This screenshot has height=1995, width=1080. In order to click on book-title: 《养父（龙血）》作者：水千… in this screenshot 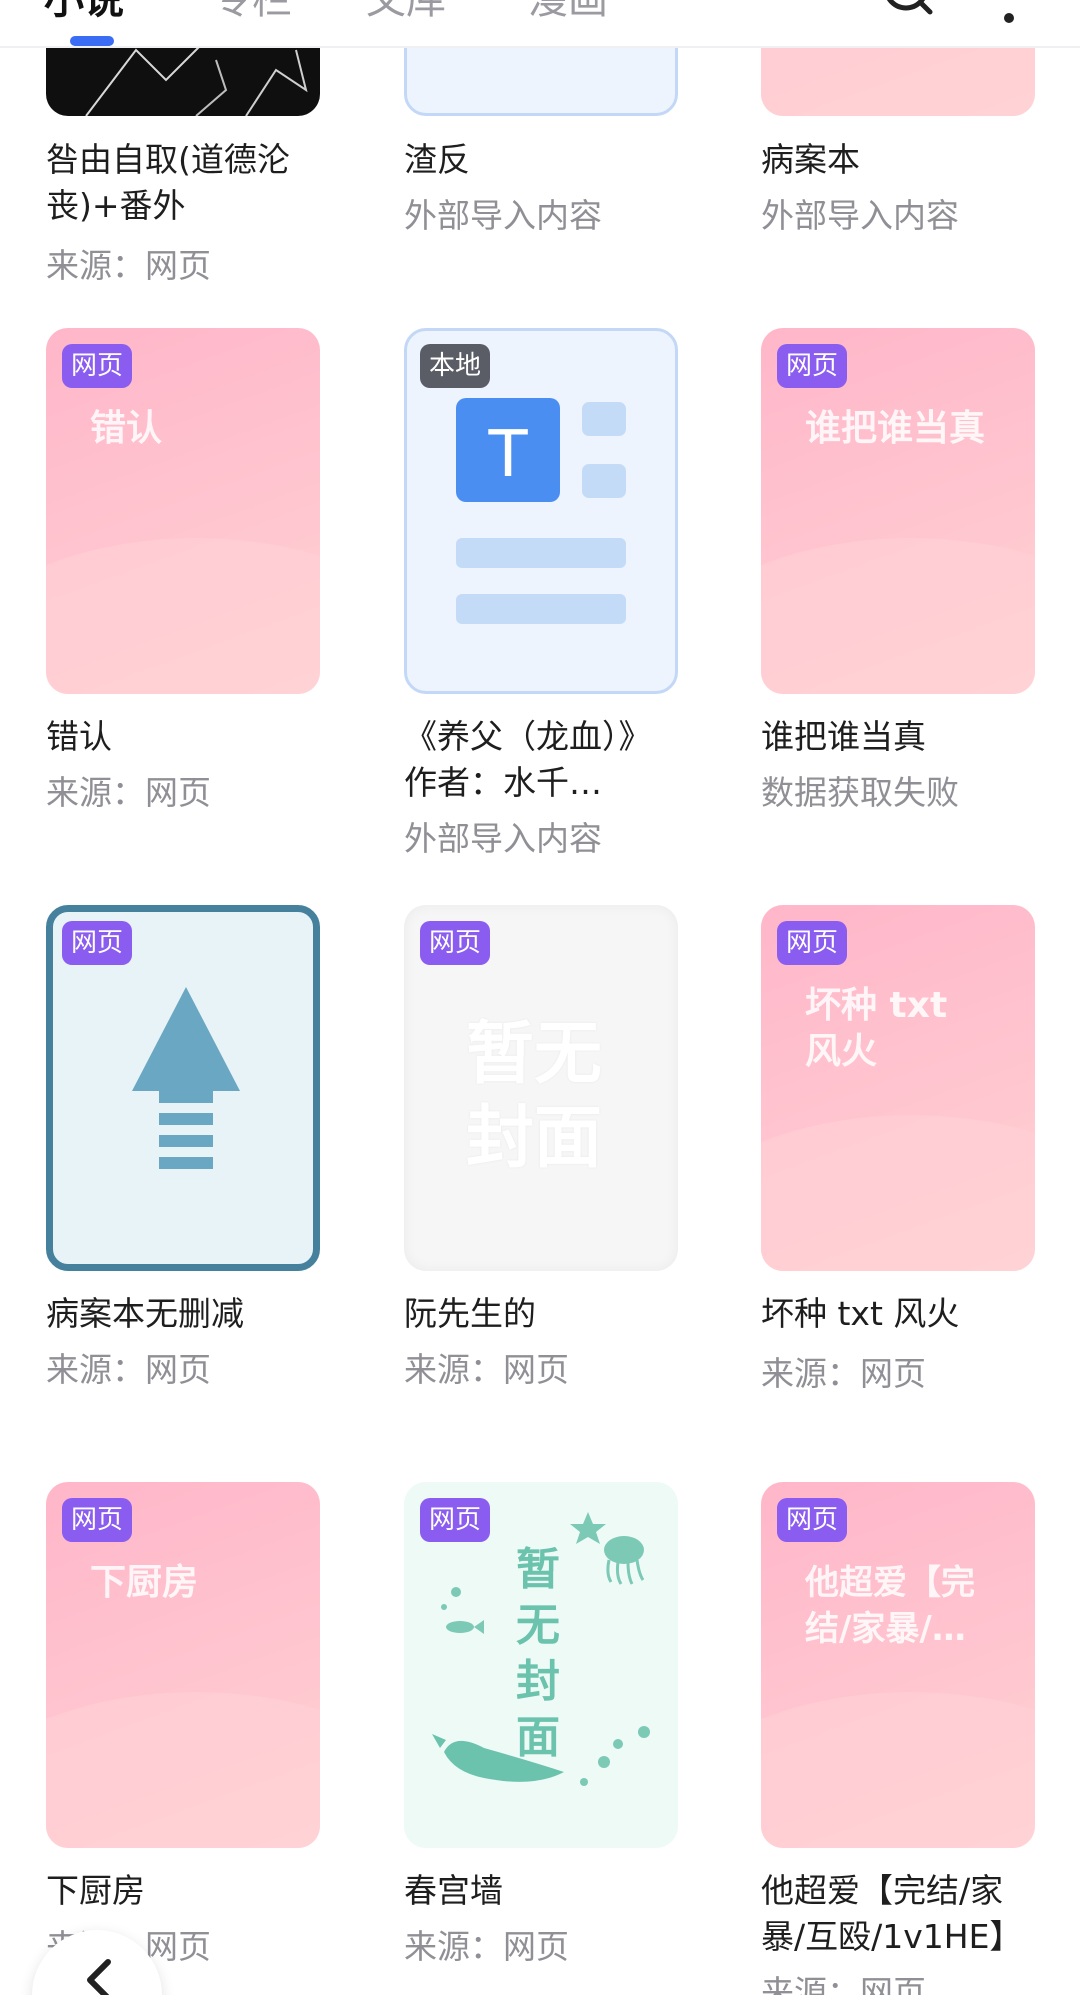, I will do `click(528, 759)`.